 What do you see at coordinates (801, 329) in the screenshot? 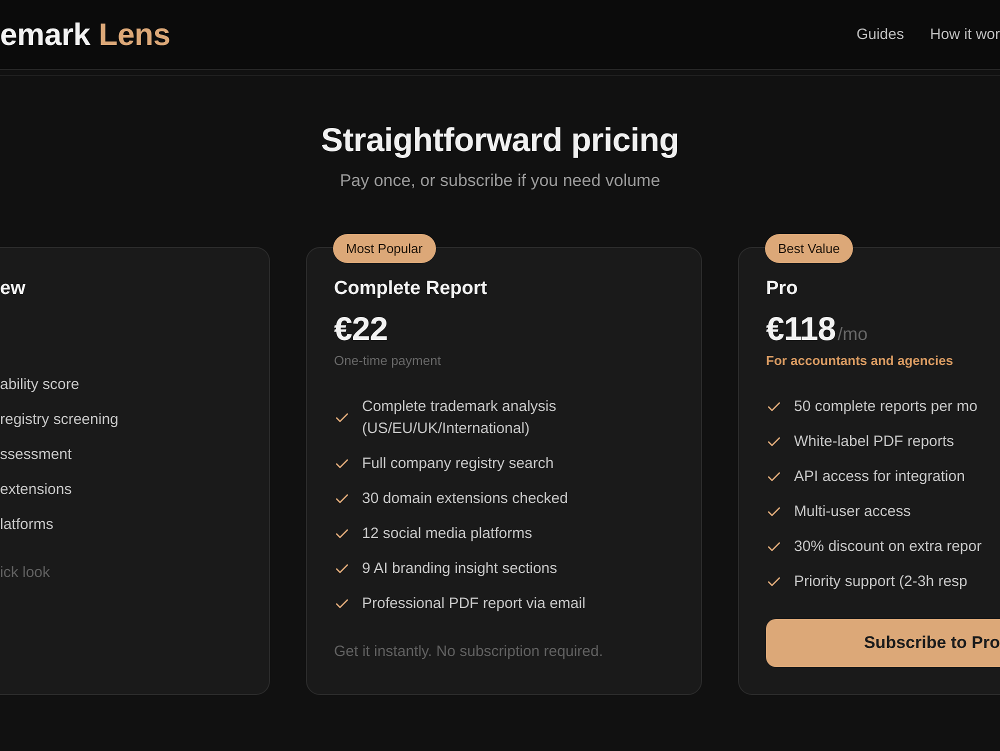
I see `price-amount: €118` at bounding box center [801, 329].